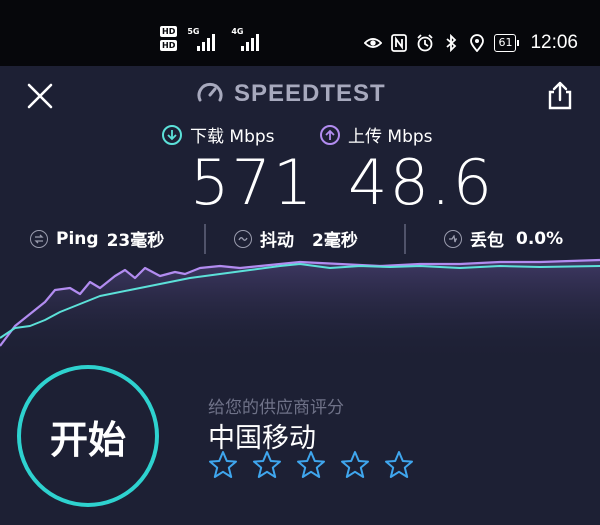  I want to click on download-header: 下载 Mbps, so click(218, 134).